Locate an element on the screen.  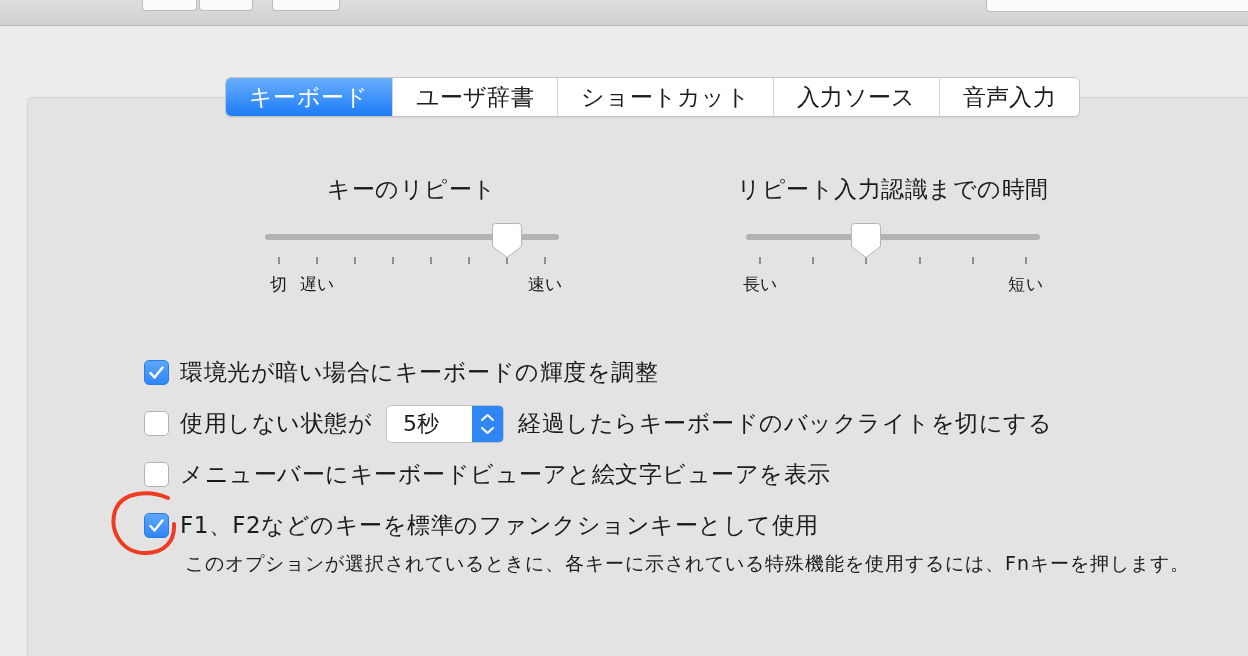
option-description: このオプションが選択されているときに、各キーに示されている特殊機能を使用するには、Fnキーを押します。 is located at coordinates (687, 563).